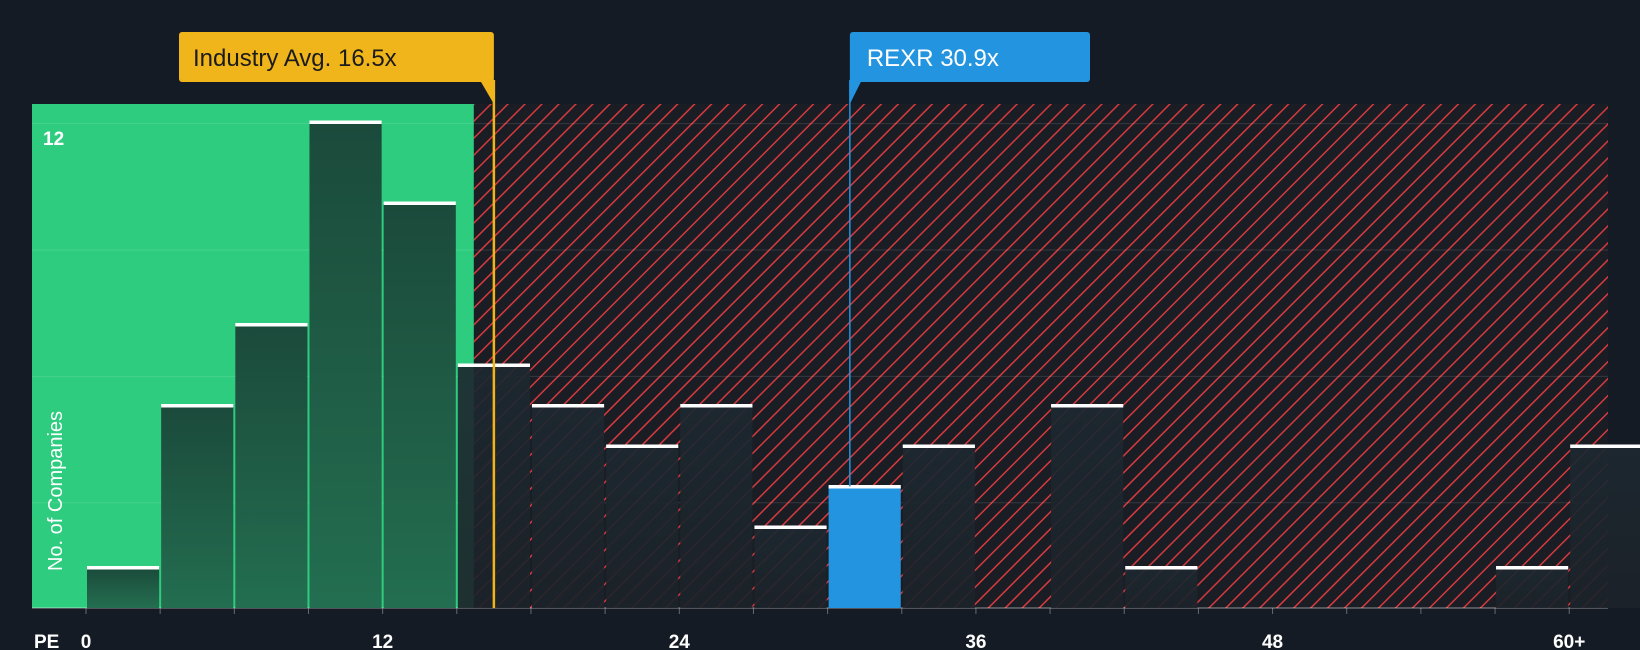 The height and width of the screenshot is (650, 1640). What do you see at coordinates (86, 641) in the screenshot?
I see `x-tick-label: 0` at bounding box center [86, 641].